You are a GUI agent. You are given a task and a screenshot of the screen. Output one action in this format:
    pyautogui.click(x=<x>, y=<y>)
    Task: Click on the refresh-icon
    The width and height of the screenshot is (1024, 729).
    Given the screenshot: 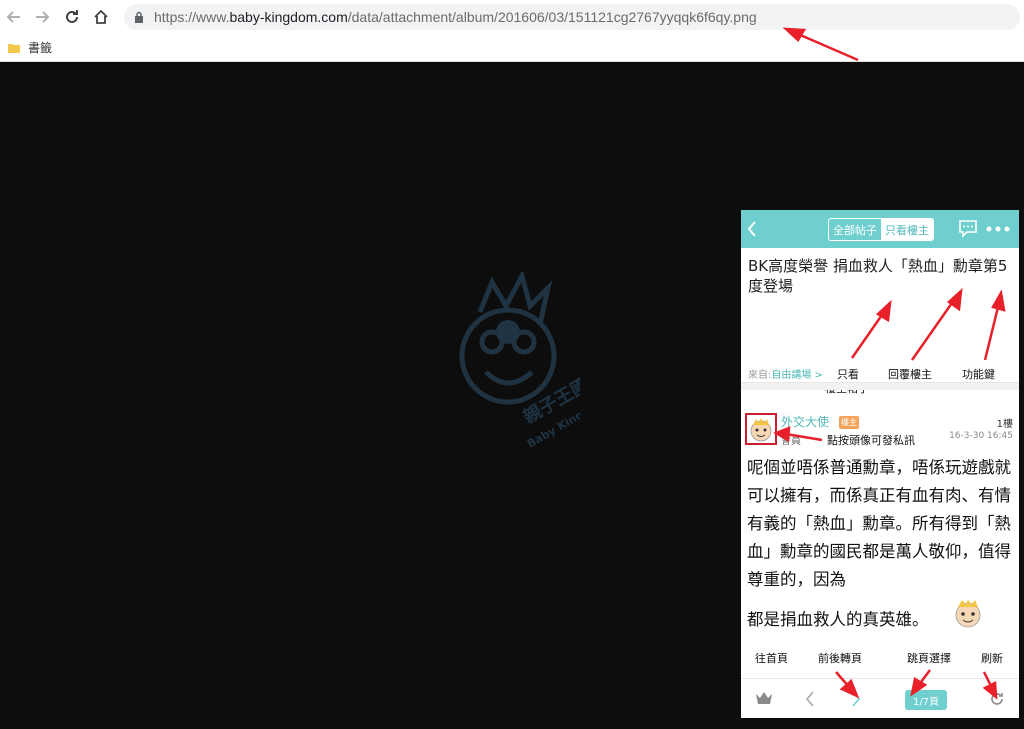 What is the action you would take?
    pyautogui.click(x=997, y=699)
    